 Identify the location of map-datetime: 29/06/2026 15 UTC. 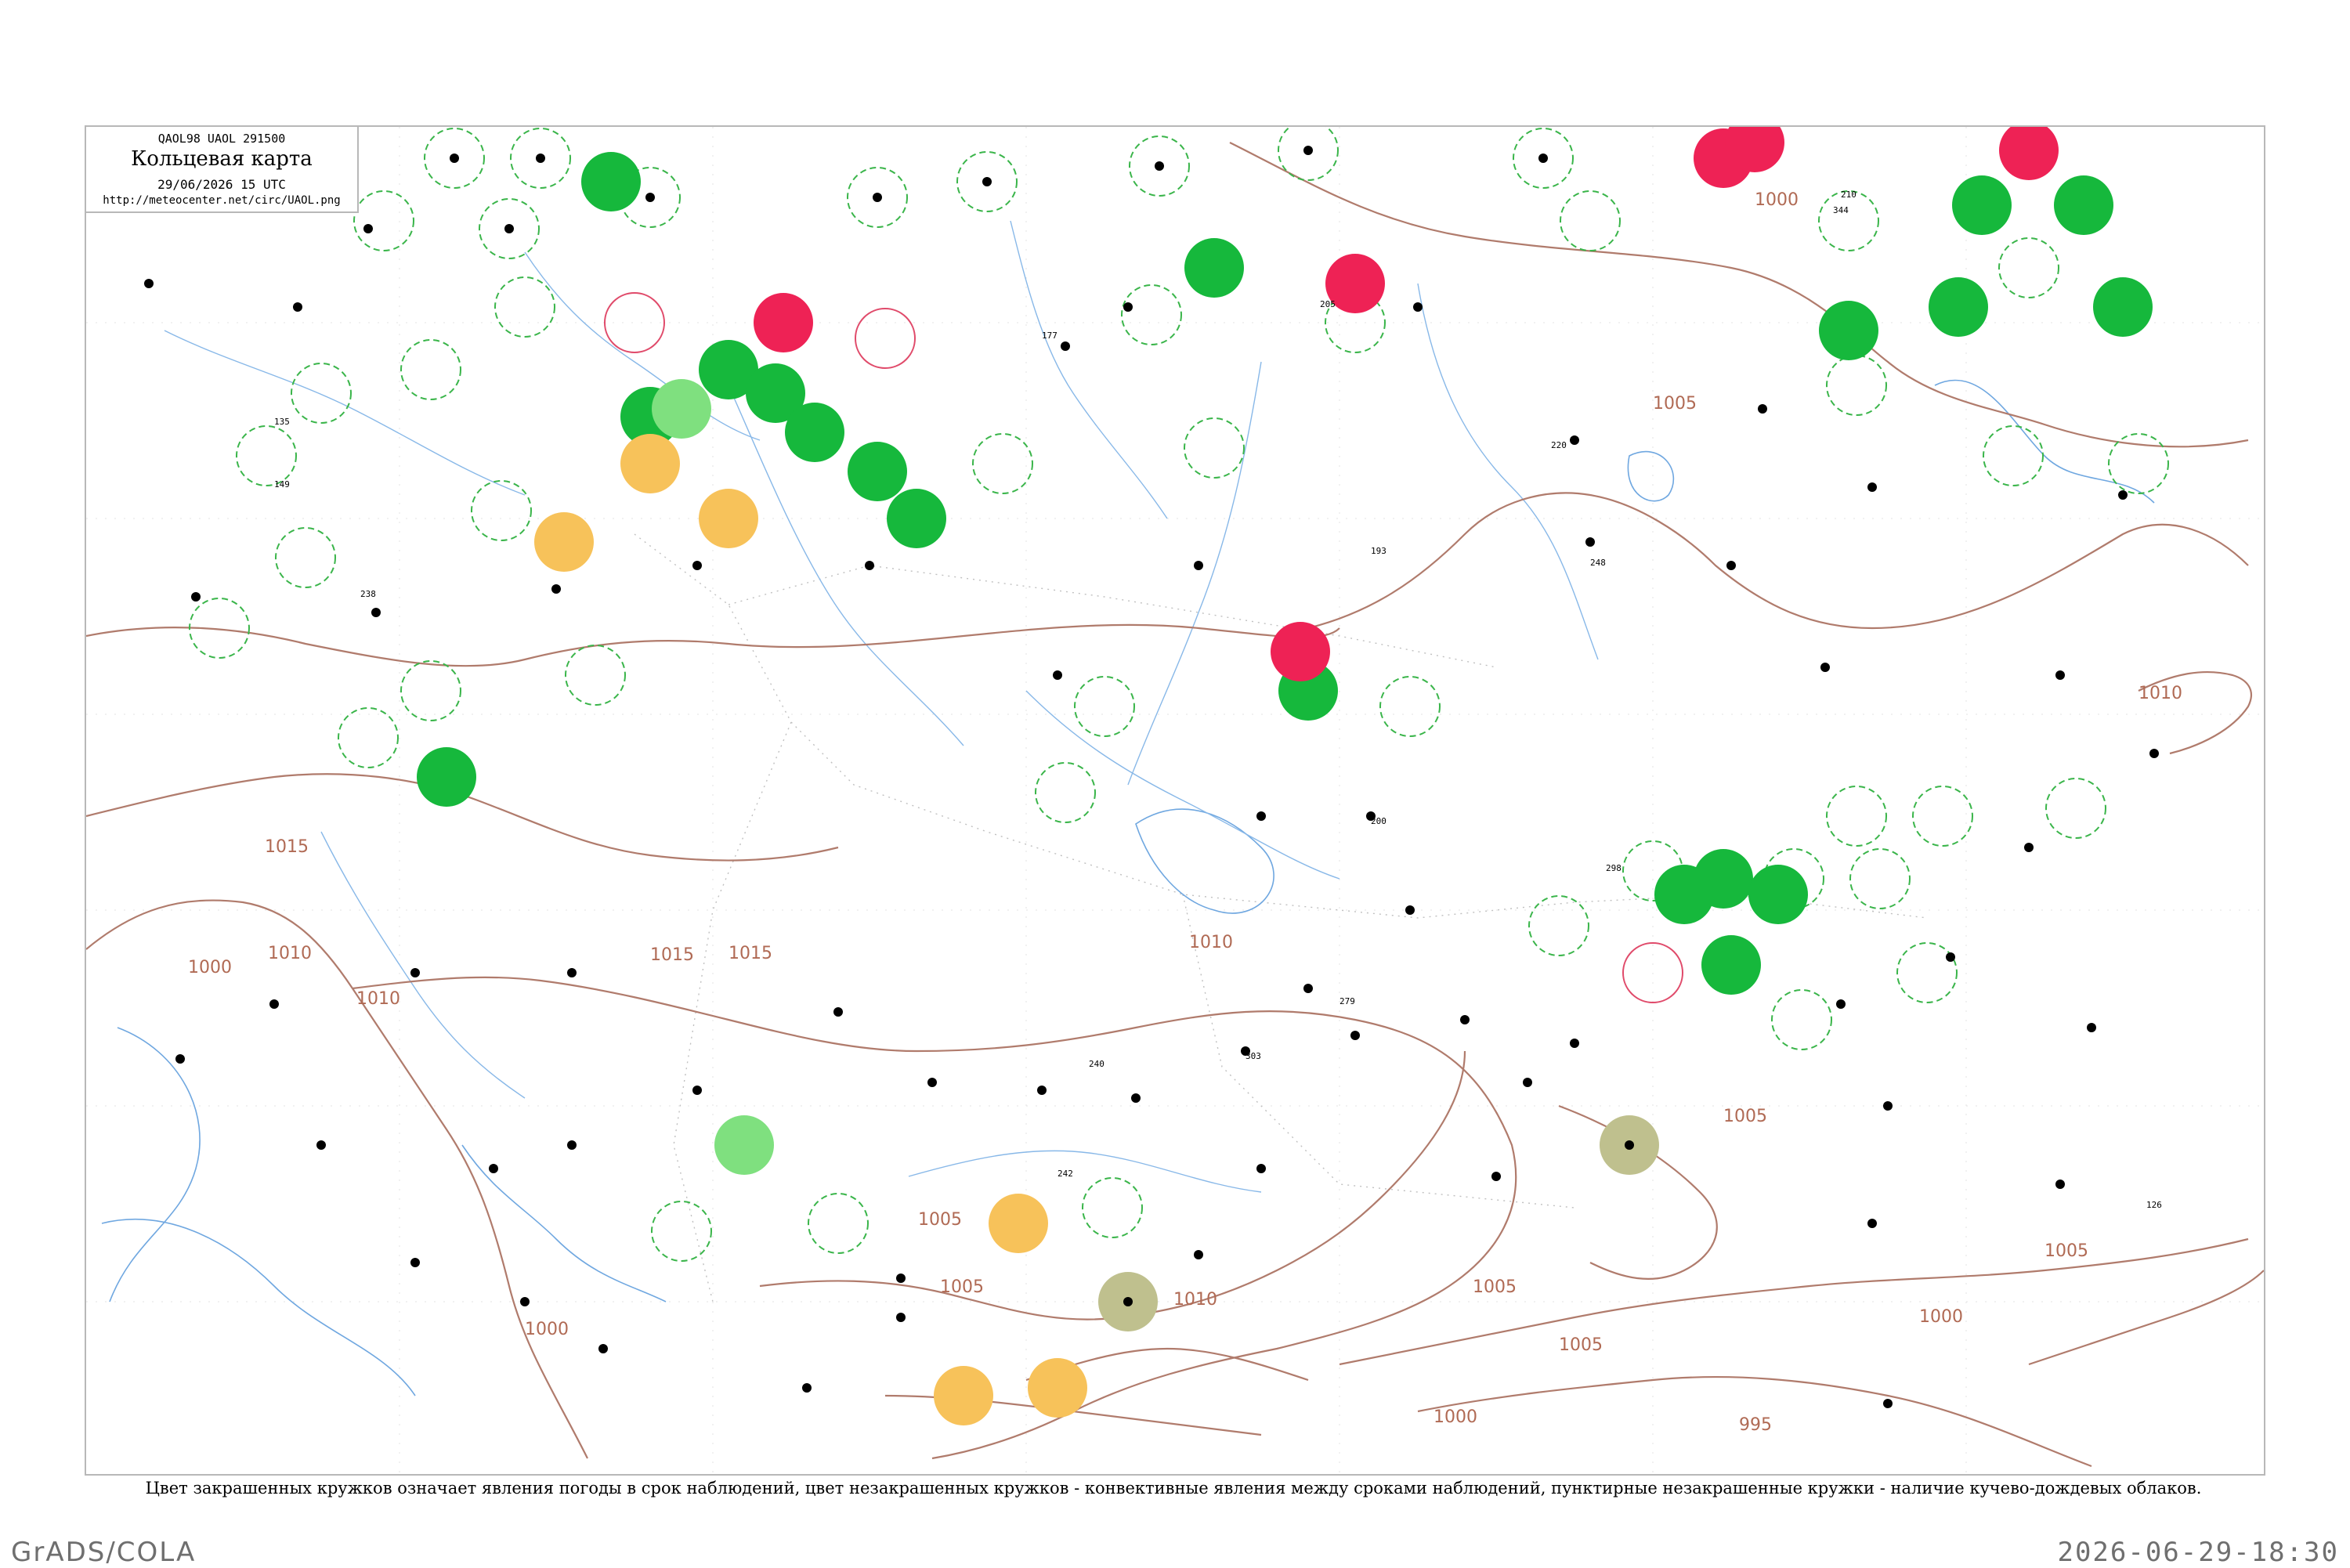
(221, 184).